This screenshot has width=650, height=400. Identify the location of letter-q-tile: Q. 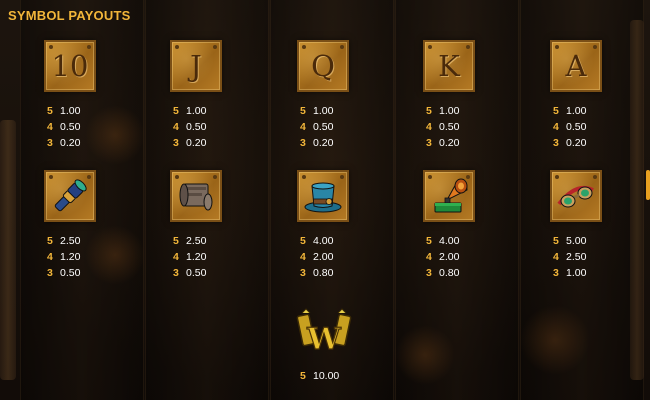
(323, 66).